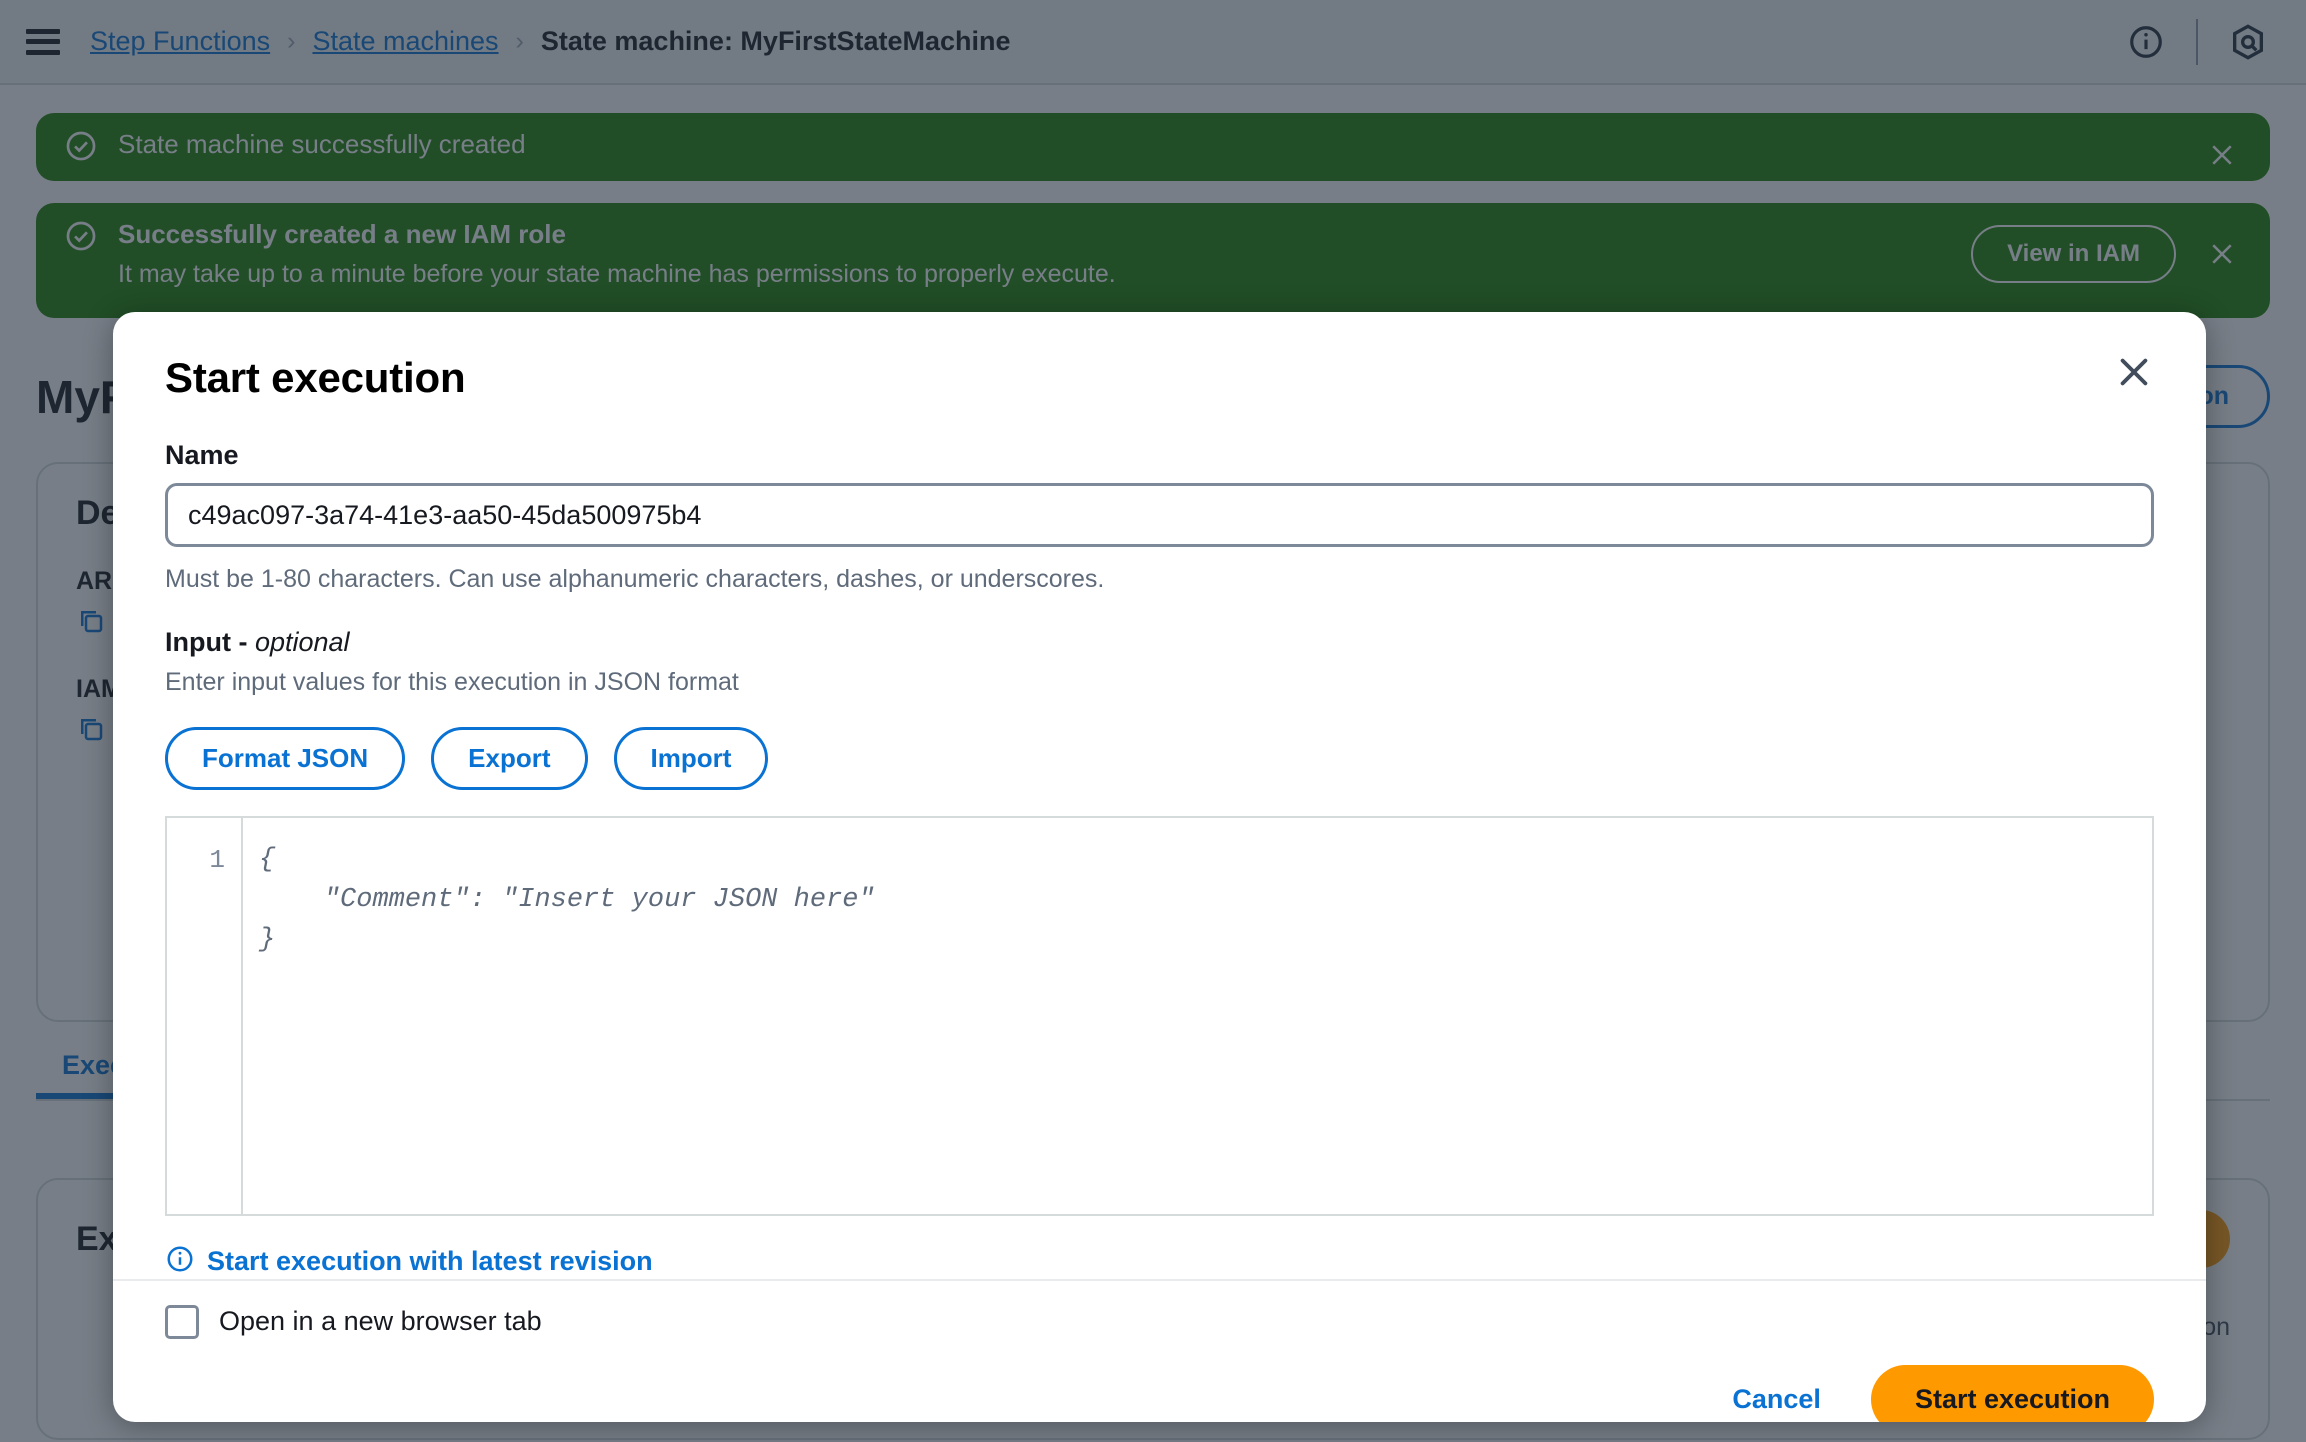 The width and height of the screenshot is (2306, 1442). I want to click on input-label: Input - optional, so click(1159, 642).